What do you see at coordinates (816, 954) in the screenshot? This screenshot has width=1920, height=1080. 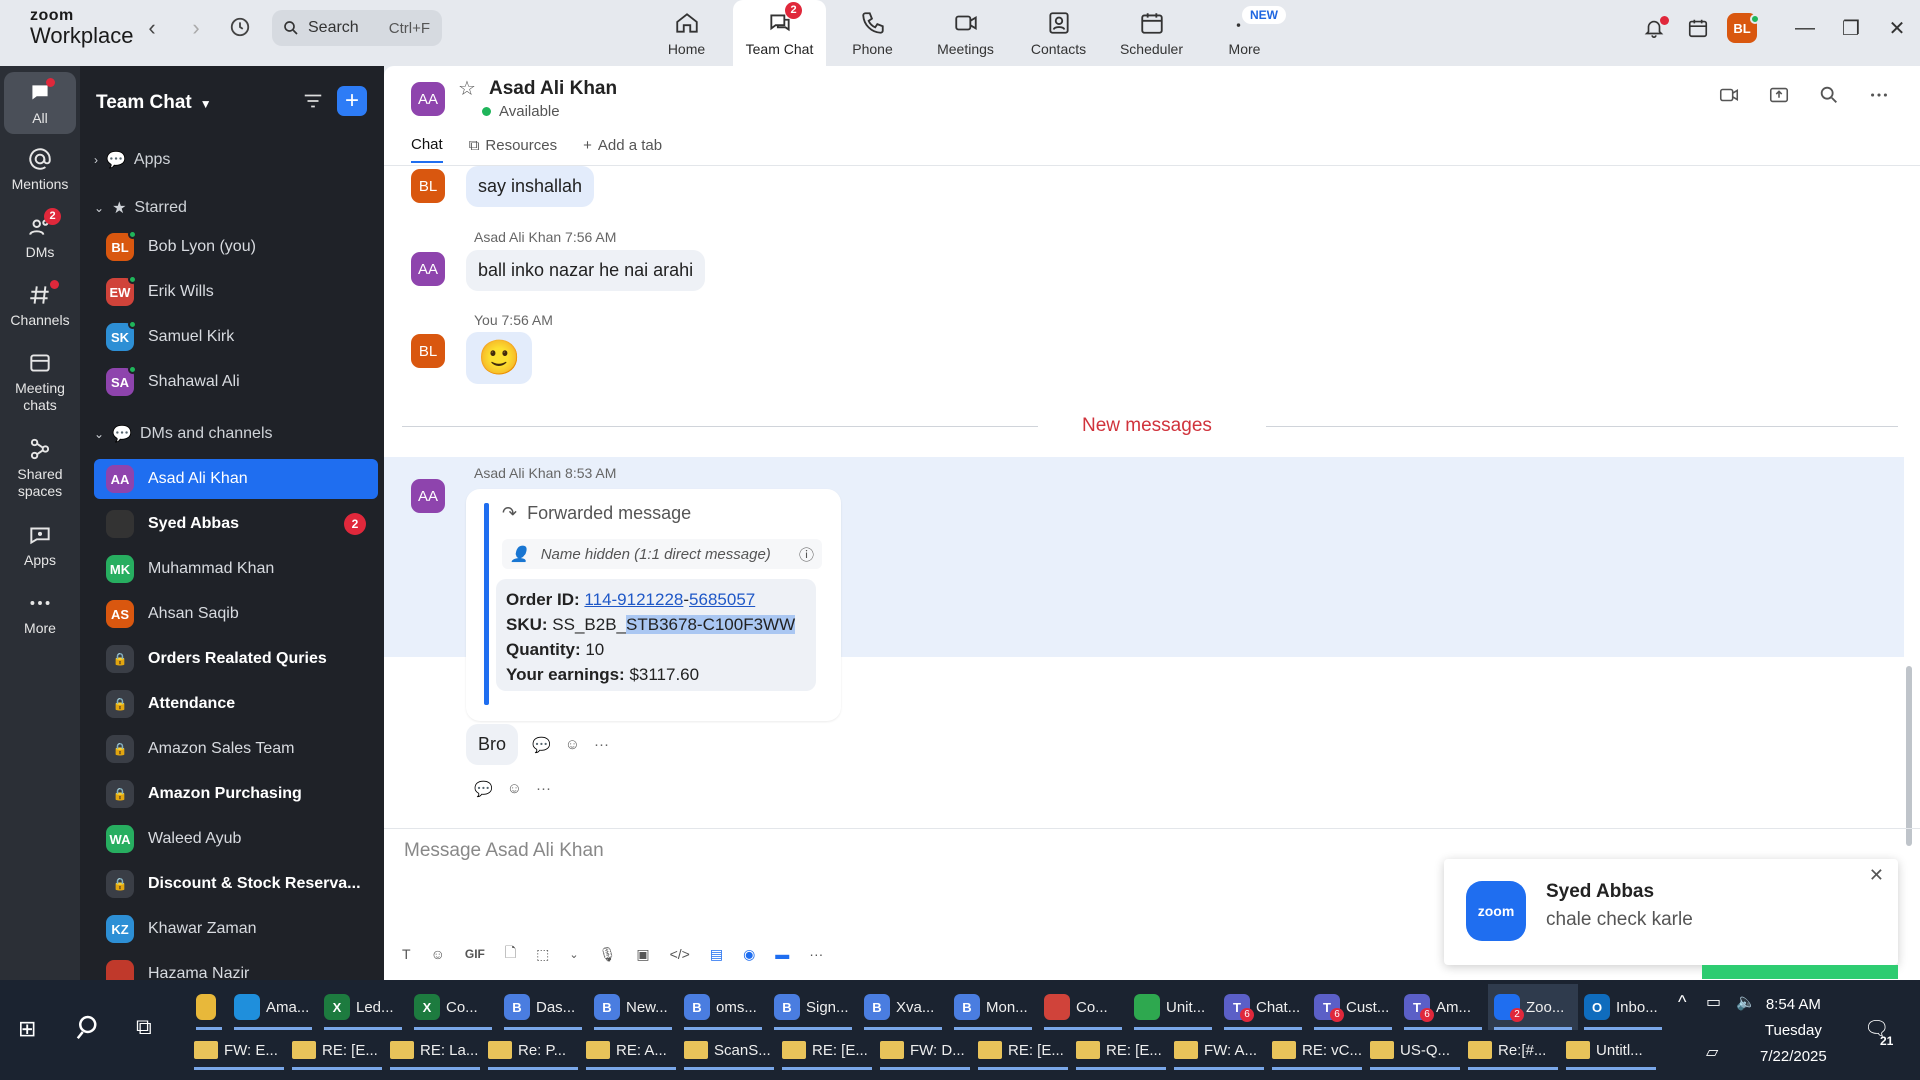 I see `more-options-icon: ···` at bounding box center [816, 954].